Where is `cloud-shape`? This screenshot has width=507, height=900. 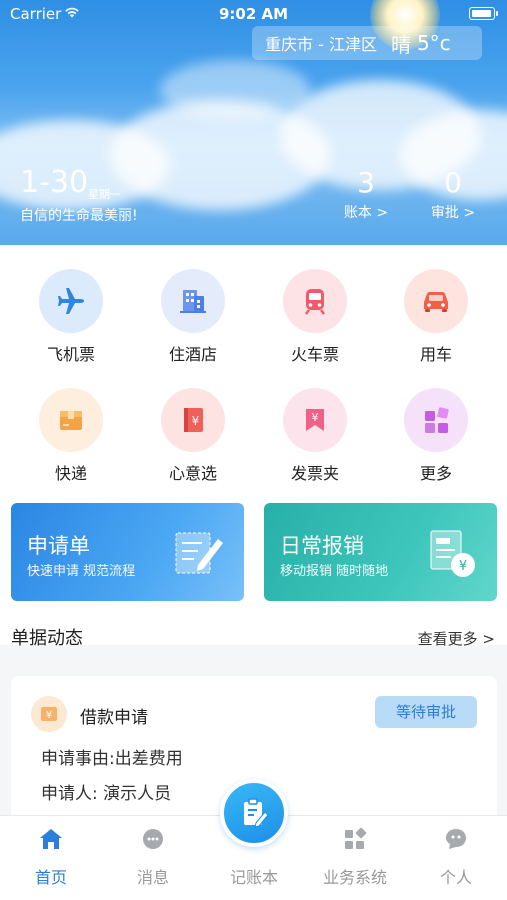
cloud-shape is located at coordinates (235, 90).